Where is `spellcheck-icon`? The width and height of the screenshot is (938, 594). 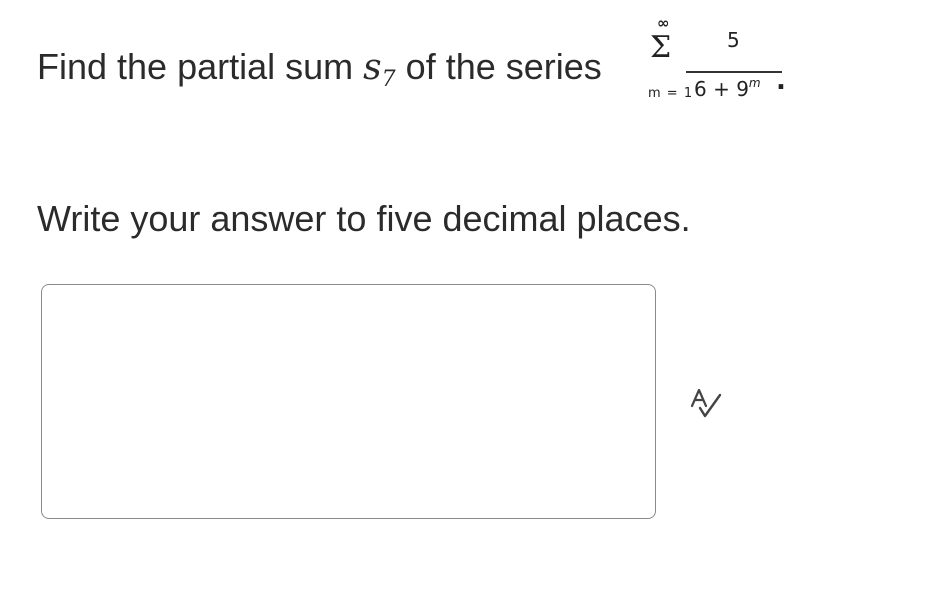 spellcheck-icon is located at coordinates (706, 404).